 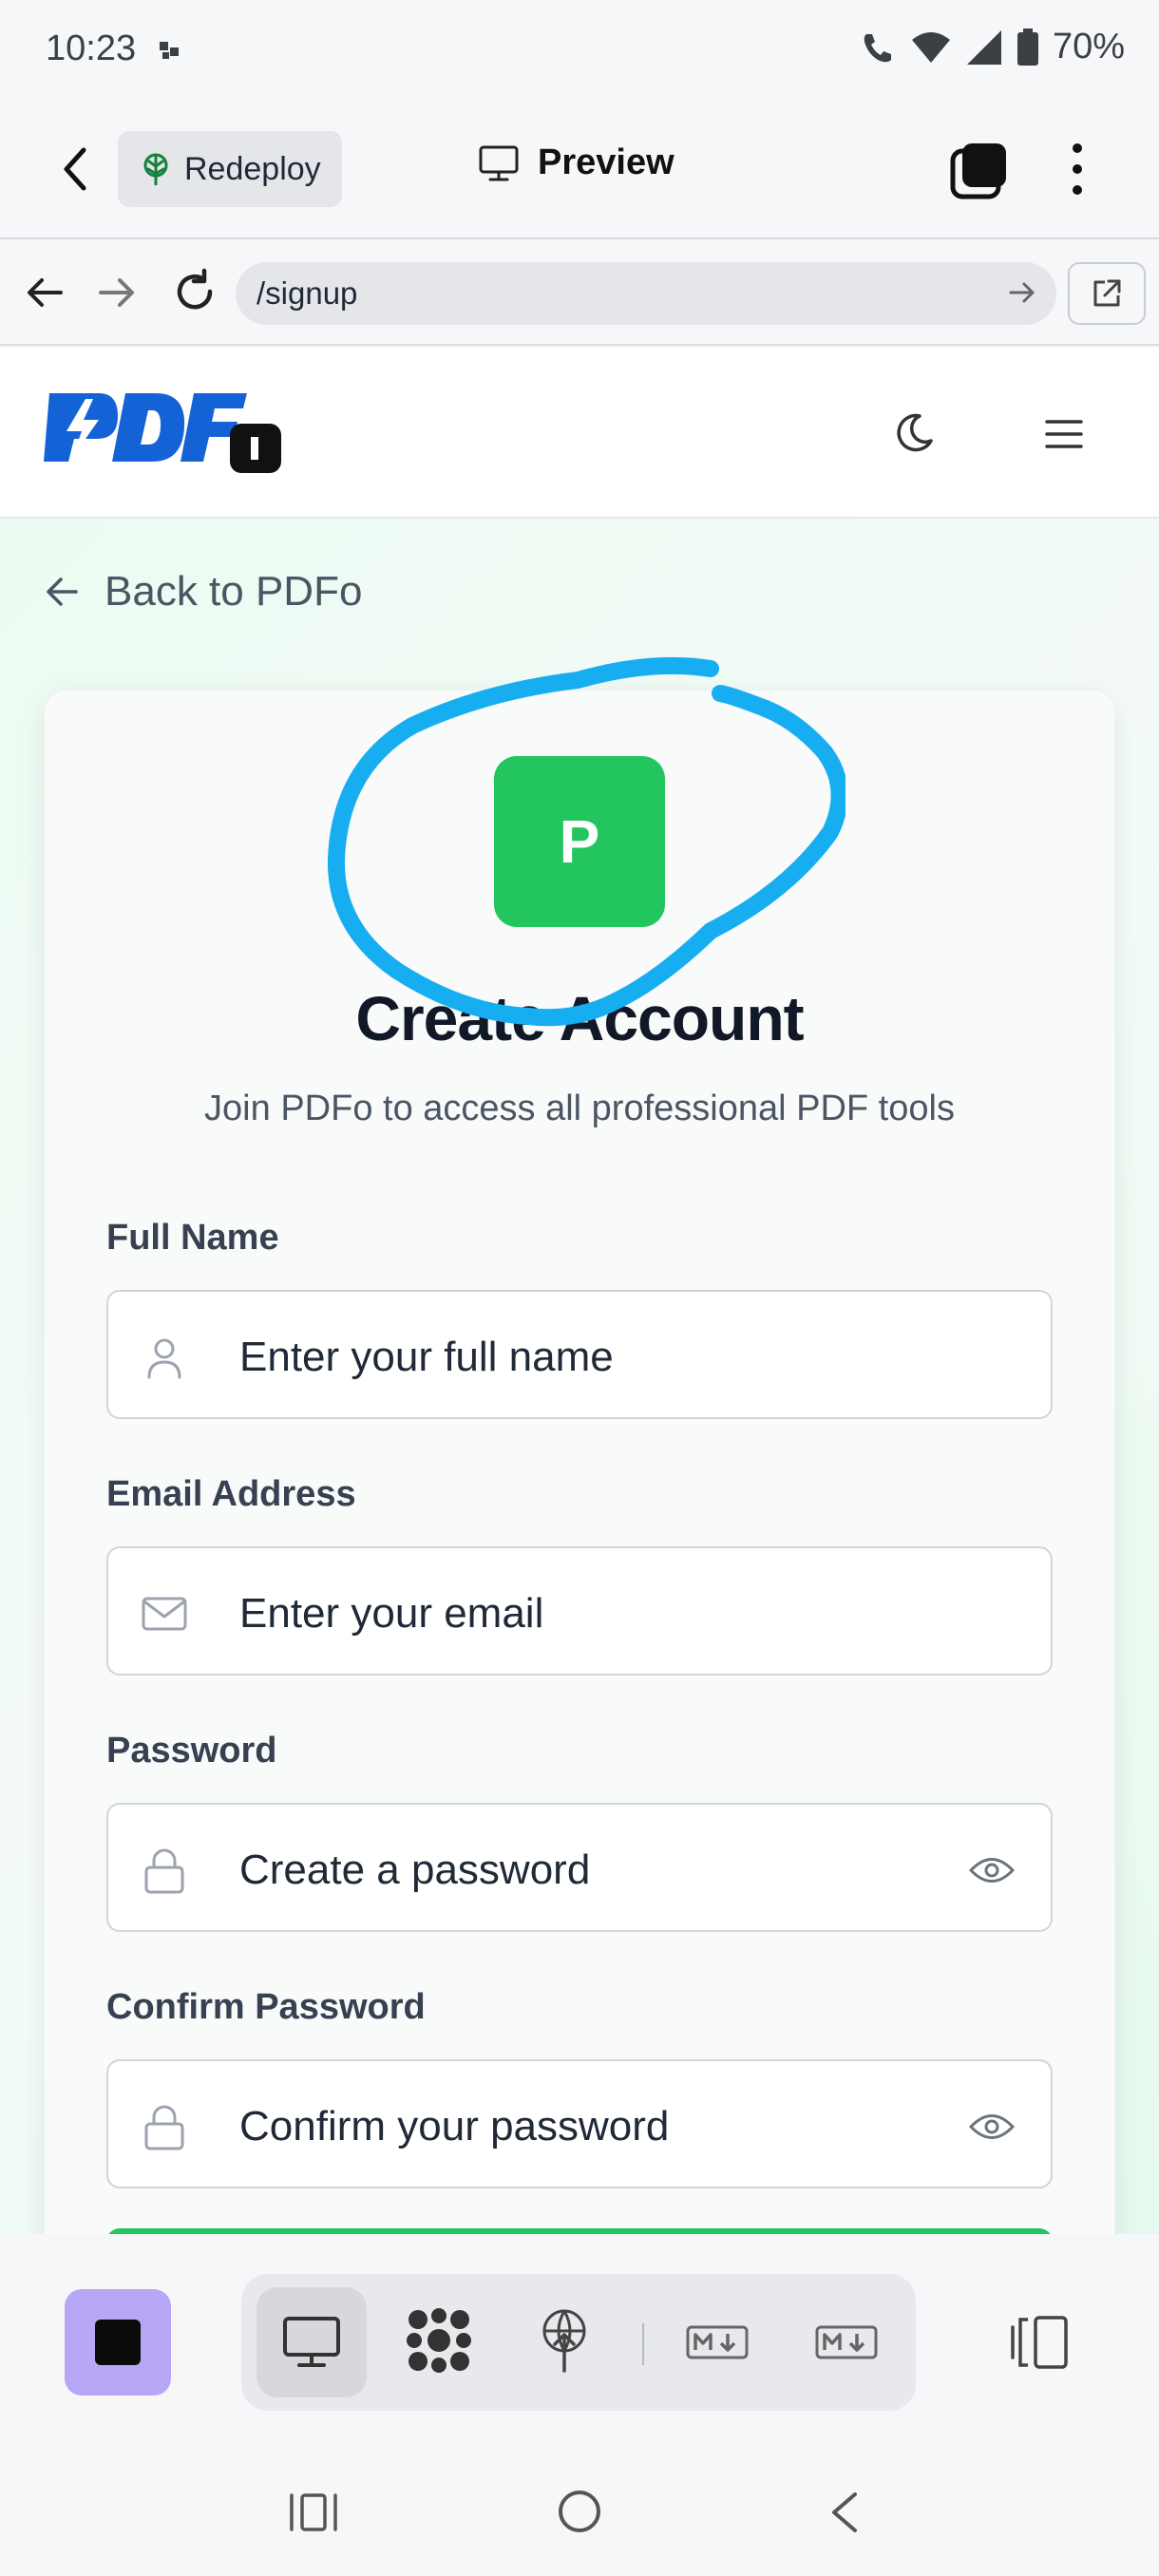 I want to click on open-external-button, so click(x=1107, y=293).